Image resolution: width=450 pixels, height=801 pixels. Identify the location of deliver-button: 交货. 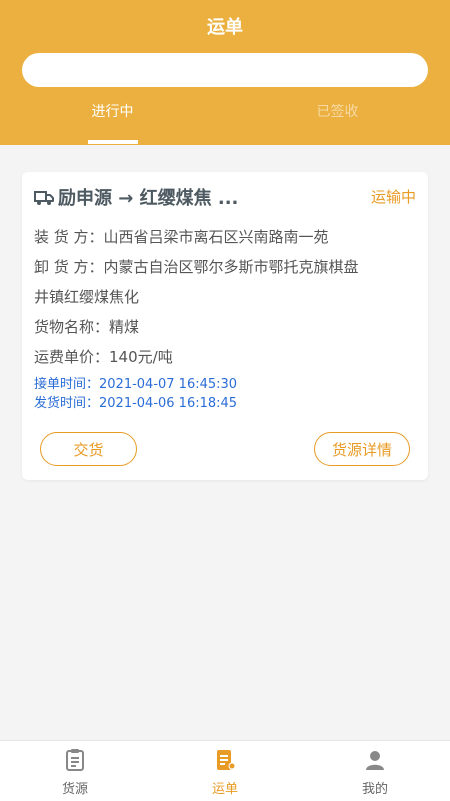
(88, 449).